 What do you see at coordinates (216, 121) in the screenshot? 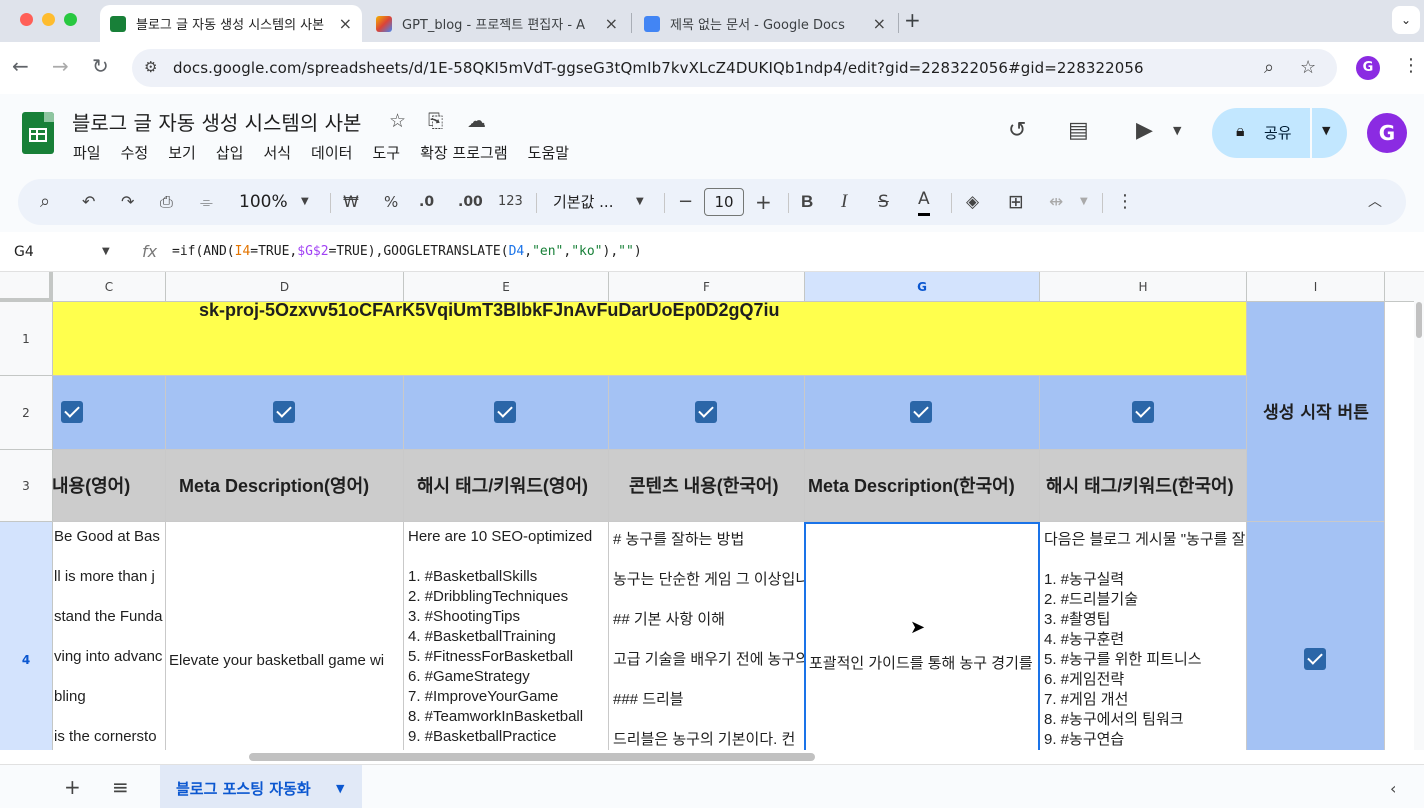
I see `document-title: 블로그 글 자동 생성 시스템의 사본` at bounding box center [216, 121].